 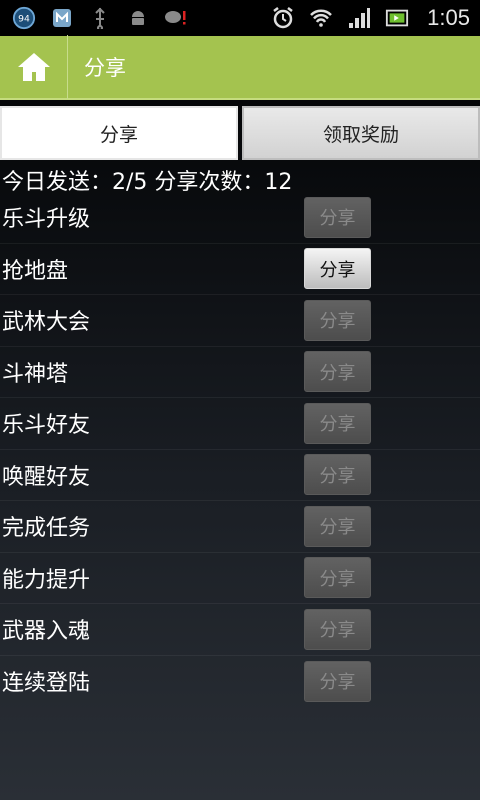 What do you see at coordinates (448, 17) in the screenshot?
I see `clock-time: 1:05` at bounding box center [448, 17].